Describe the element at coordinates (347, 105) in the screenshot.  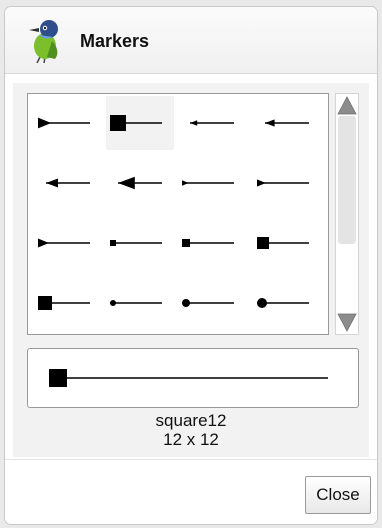
I see `scroll-up-arrow-icon` at that location.